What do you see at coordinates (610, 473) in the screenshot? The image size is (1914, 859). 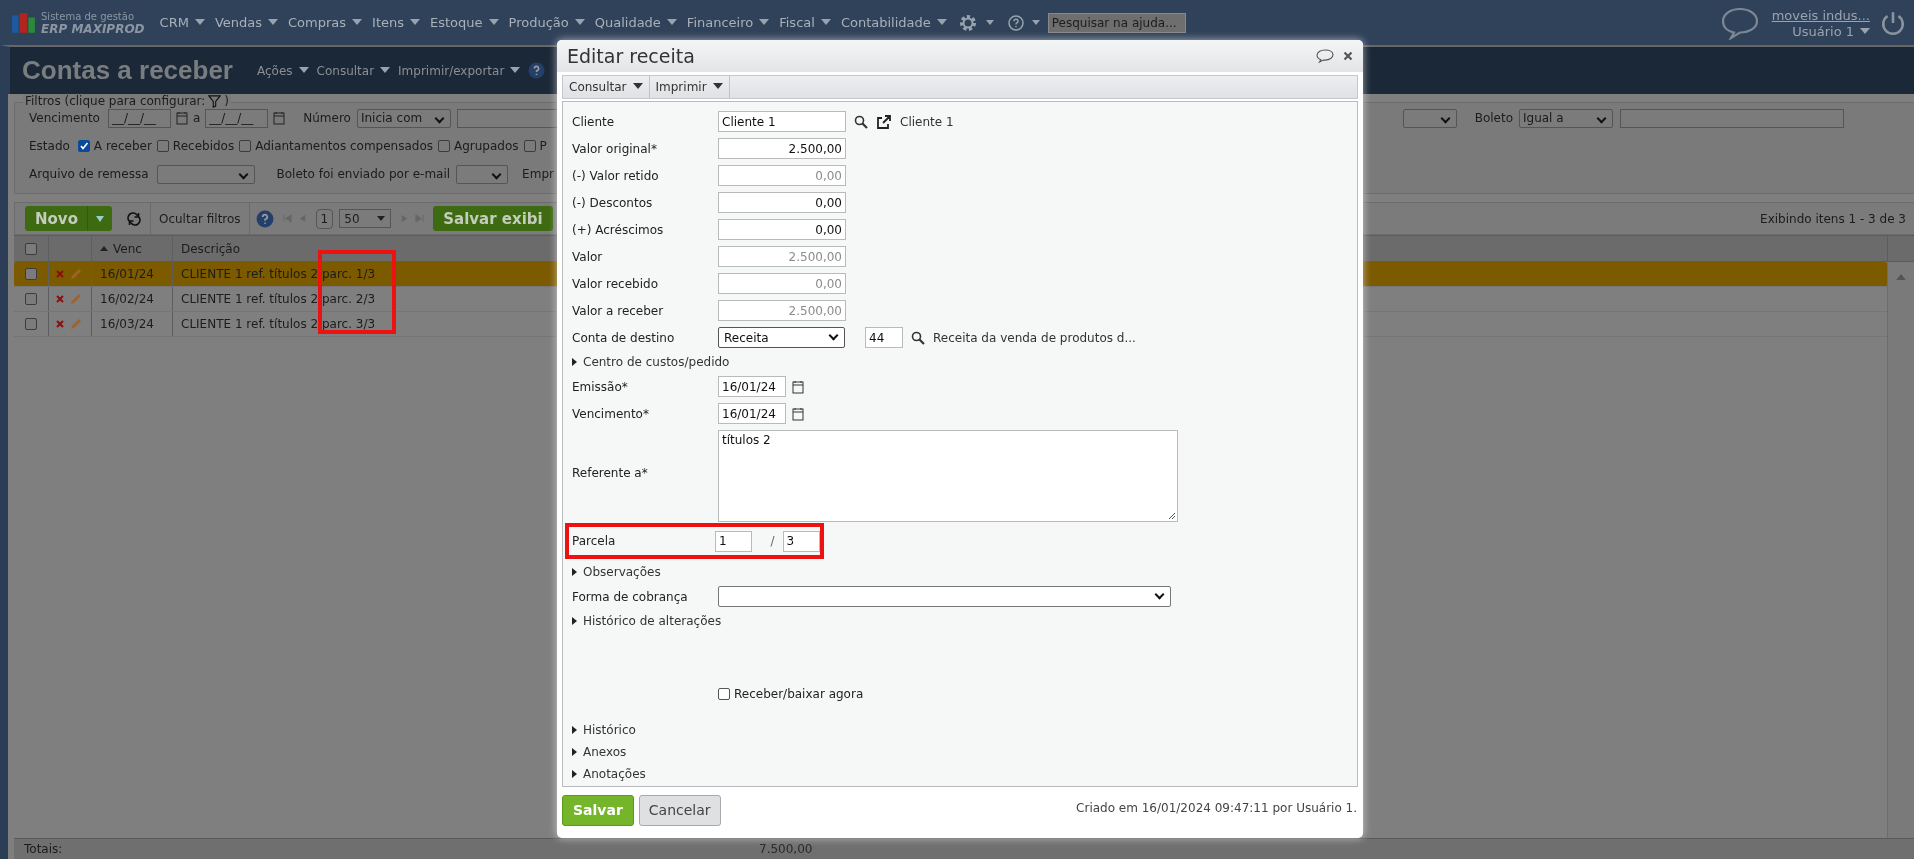 I see `field-label: Referente a*` at bounding box center [610, 473].